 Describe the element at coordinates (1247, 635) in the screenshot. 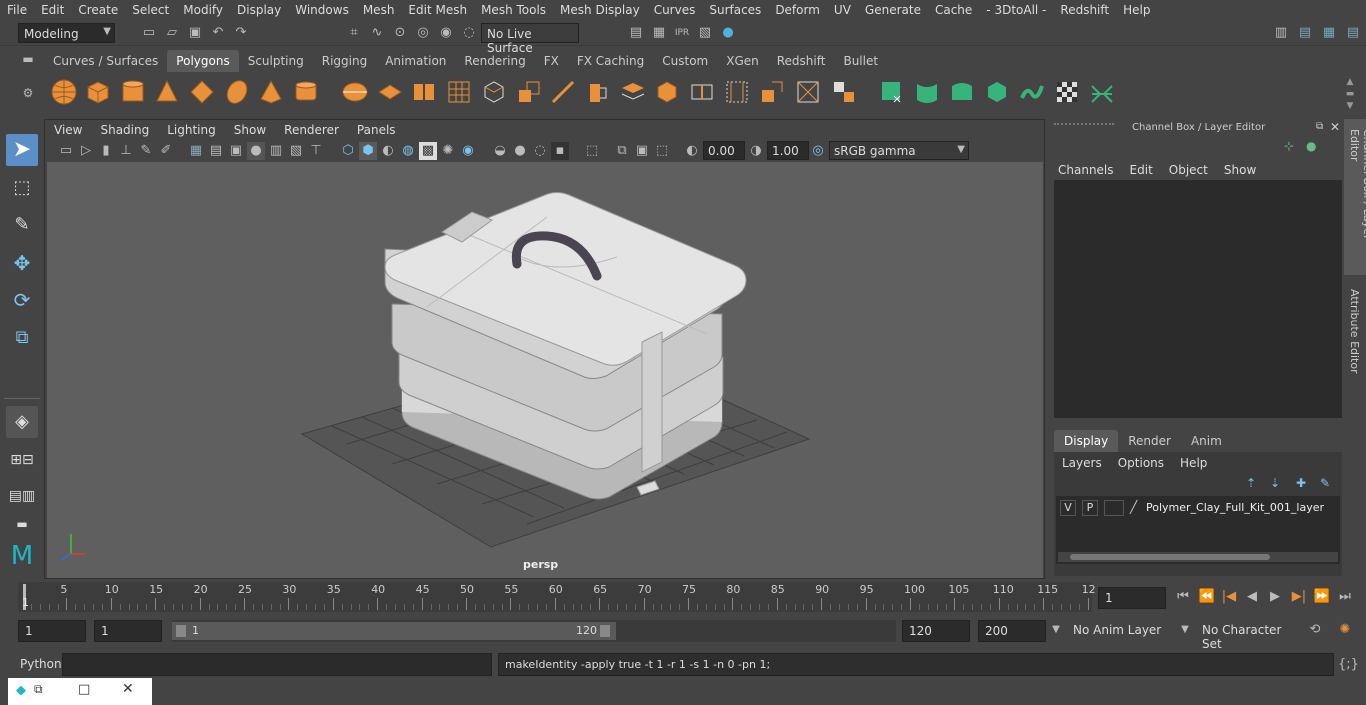

I see `character-set-dropdown: No Character Set` at that location.